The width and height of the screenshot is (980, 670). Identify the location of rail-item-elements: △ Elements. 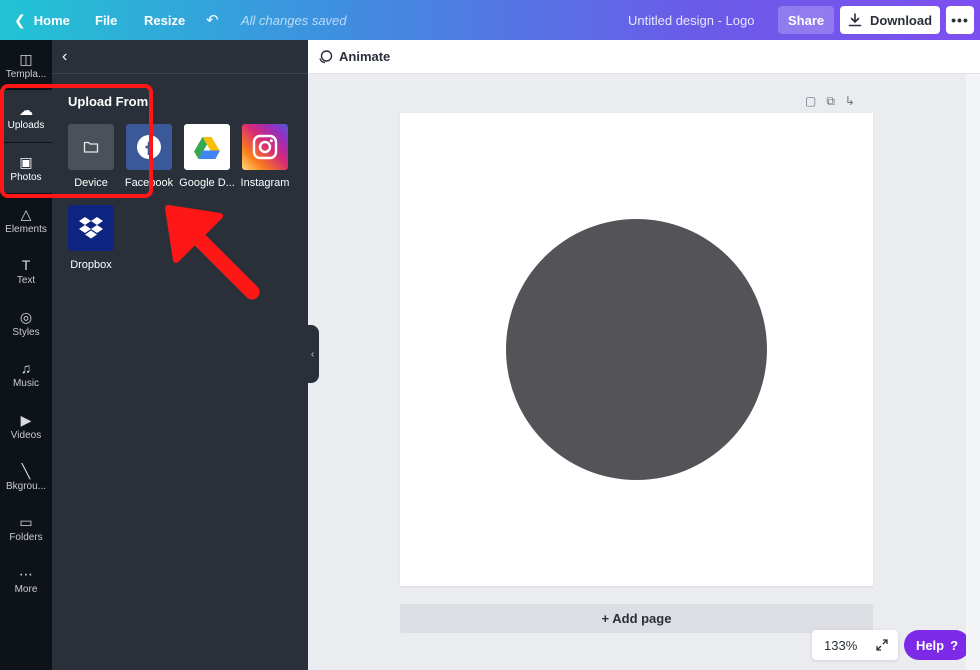
(26, 220).